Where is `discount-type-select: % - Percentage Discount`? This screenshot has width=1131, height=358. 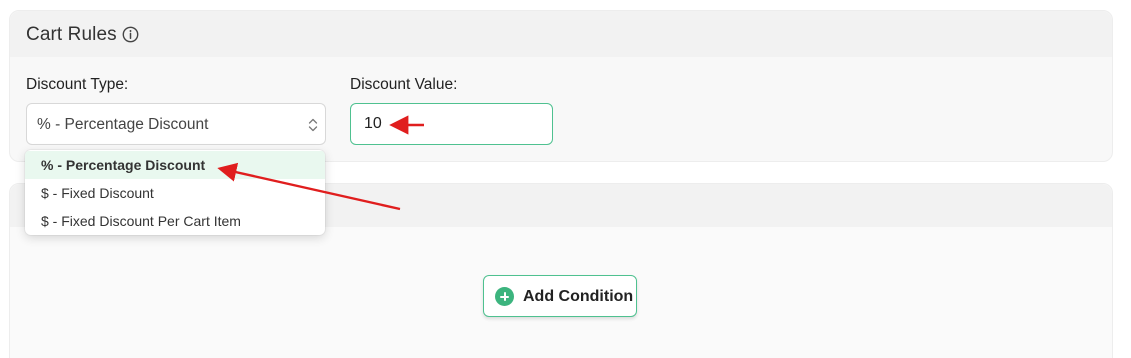
discount-type-select: % - Percentage Discount is located at coordinates (176, 124).